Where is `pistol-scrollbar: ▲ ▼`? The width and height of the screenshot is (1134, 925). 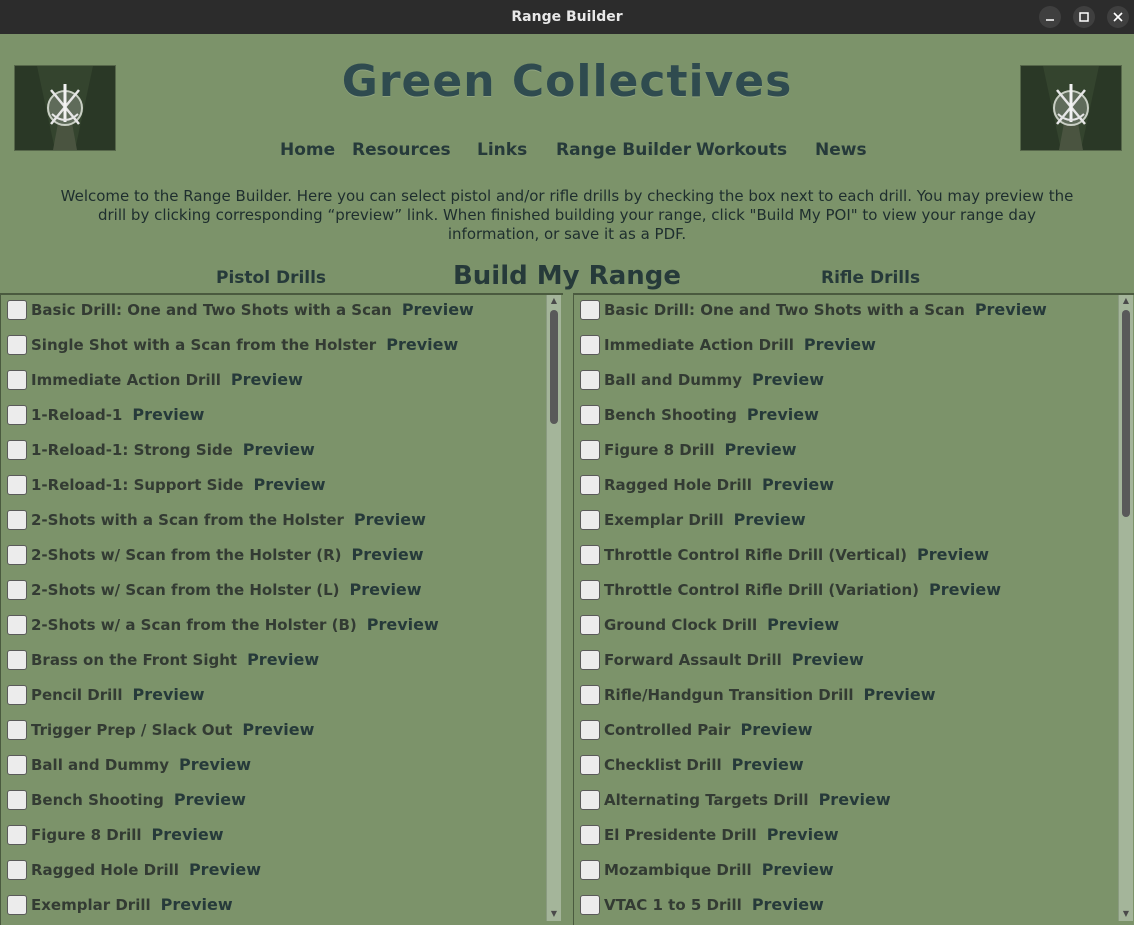 pistol-scrollbar: ▲ ▼ is located at coordinates (553, 608).